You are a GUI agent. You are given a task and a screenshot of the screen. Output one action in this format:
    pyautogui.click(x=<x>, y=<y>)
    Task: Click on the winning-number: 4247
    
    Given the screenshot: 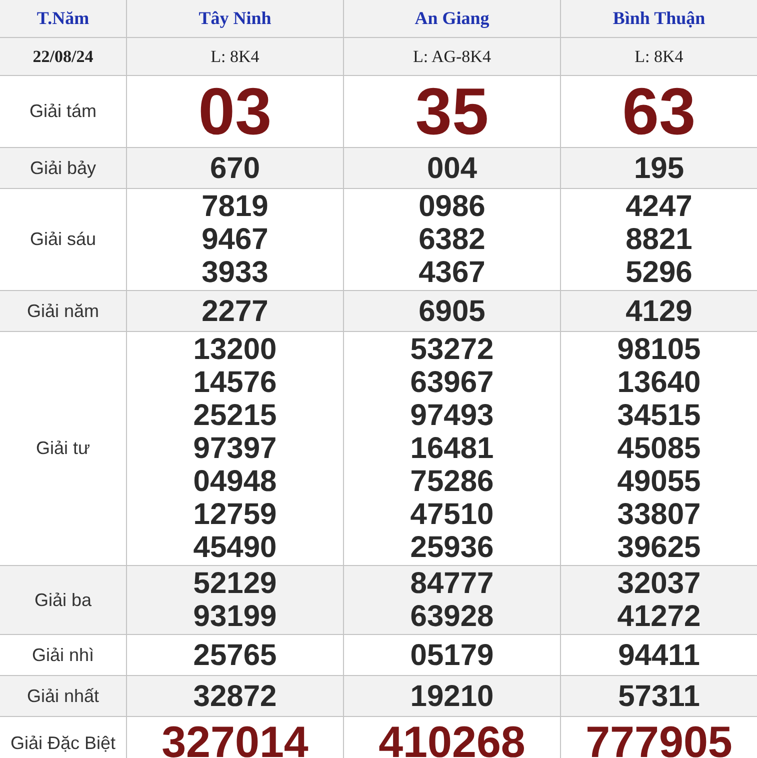 What is the action you would take?
    pyautogui.click(x=659, y=206)
    